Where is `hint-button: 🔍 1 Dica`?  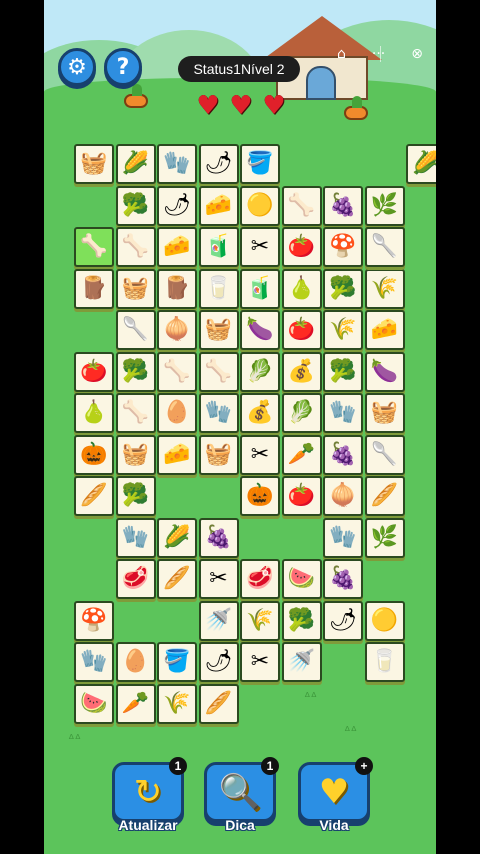
hint-button: 🔍 1 Dica is located at coordinates (241, 795).